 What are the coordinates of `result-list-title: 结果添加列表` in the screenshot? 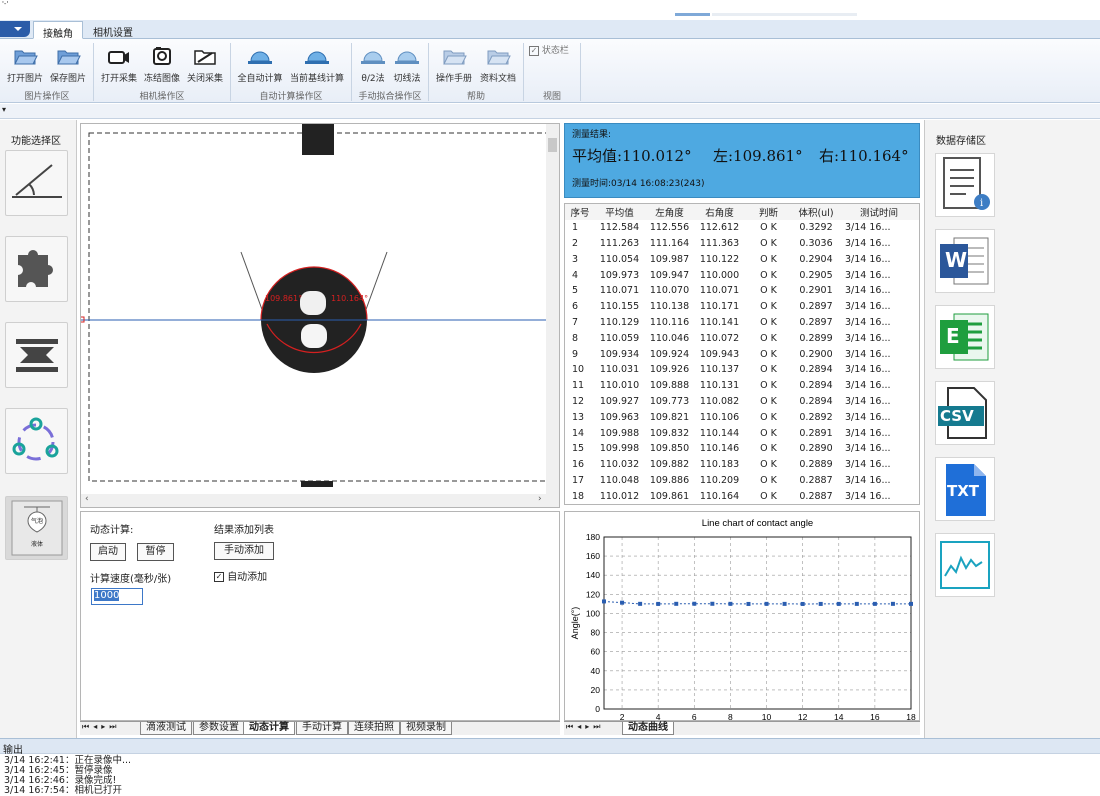 It's located at (244, 530).